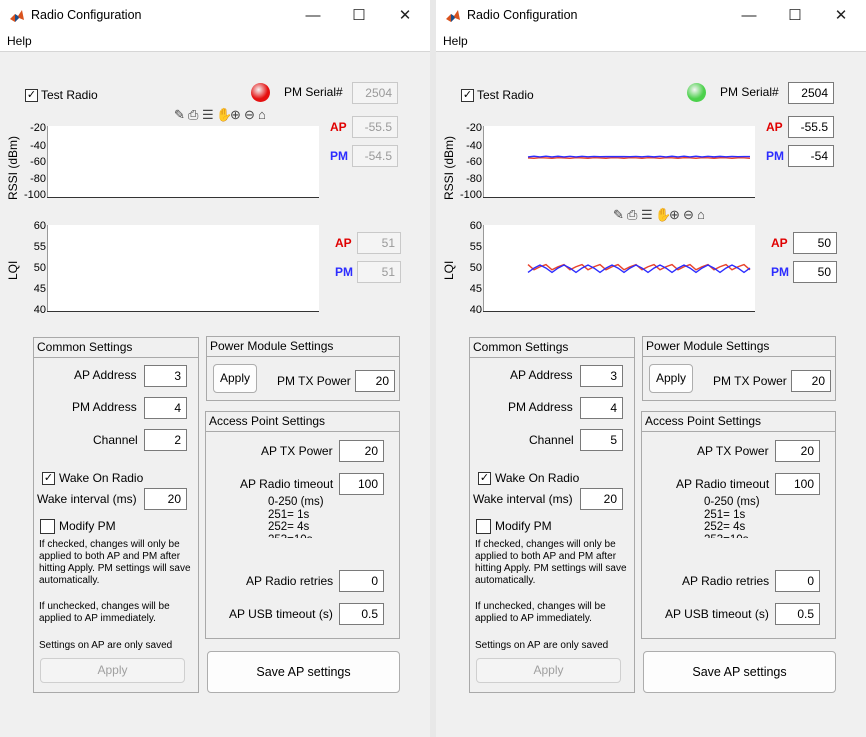  I want to click on lqi-tick: 55, so click(39, 247).